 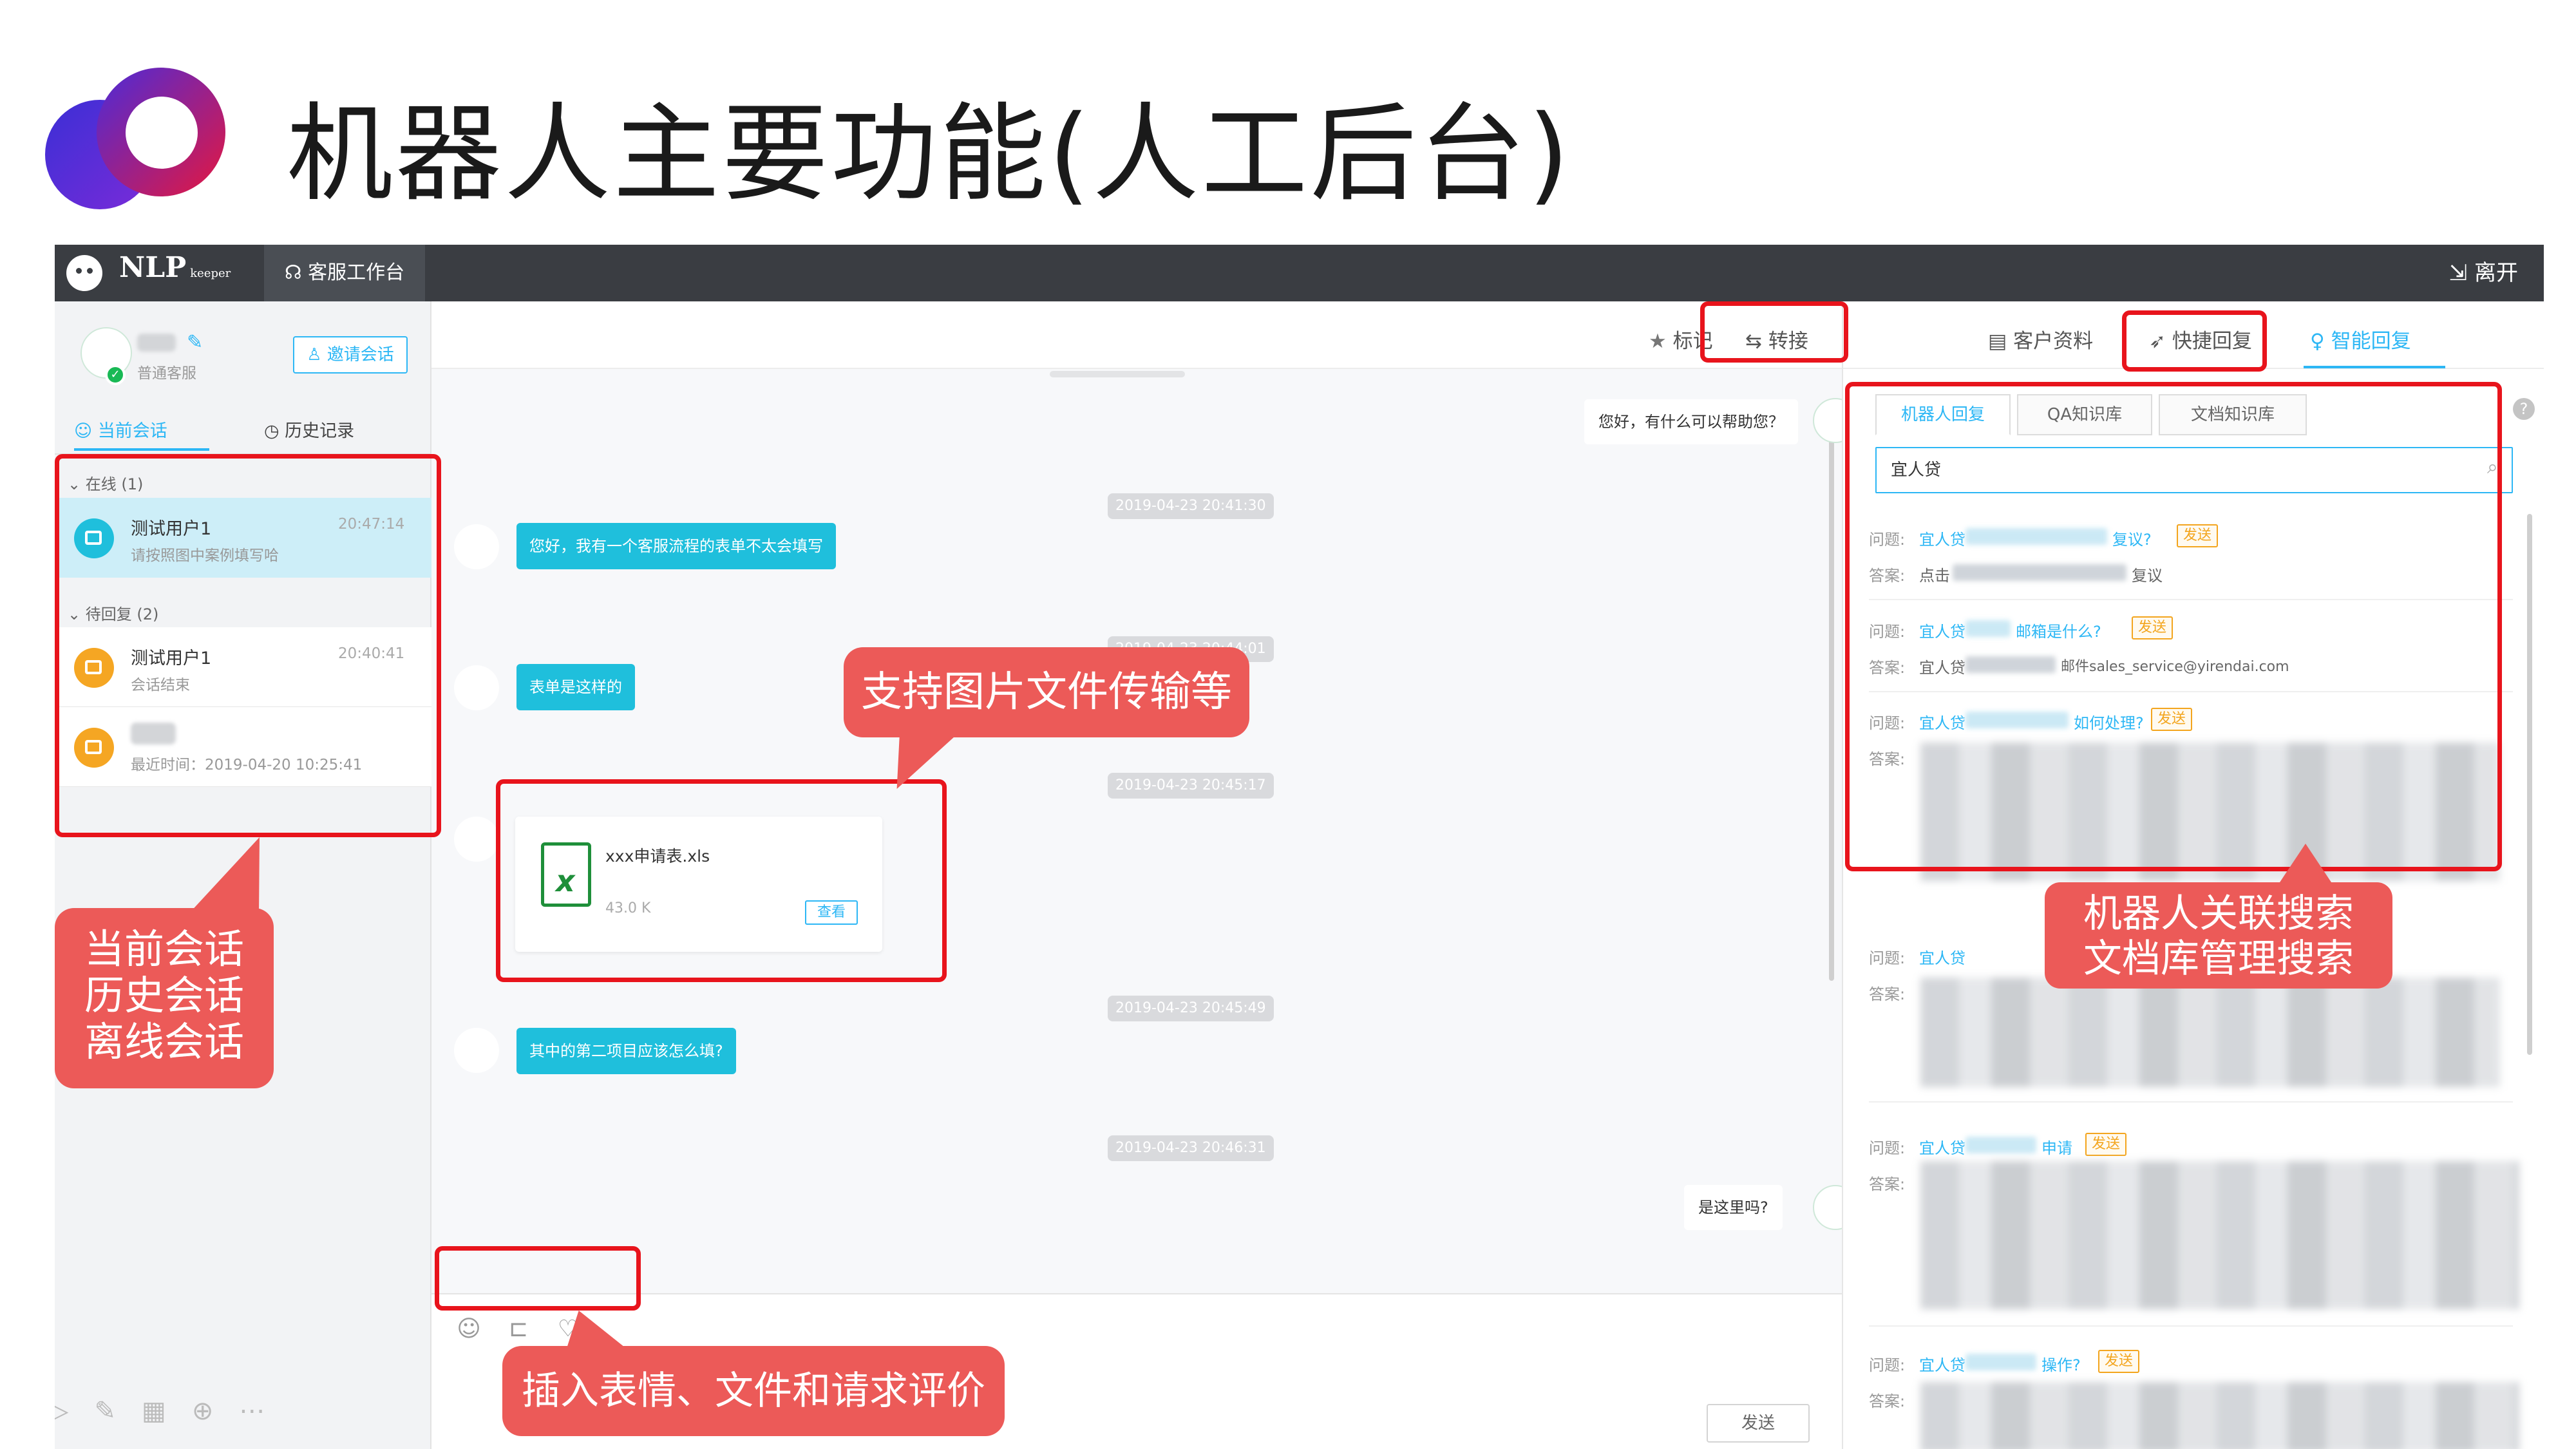 I want to click on user-icon: ♙, so click(x=317, y=355).